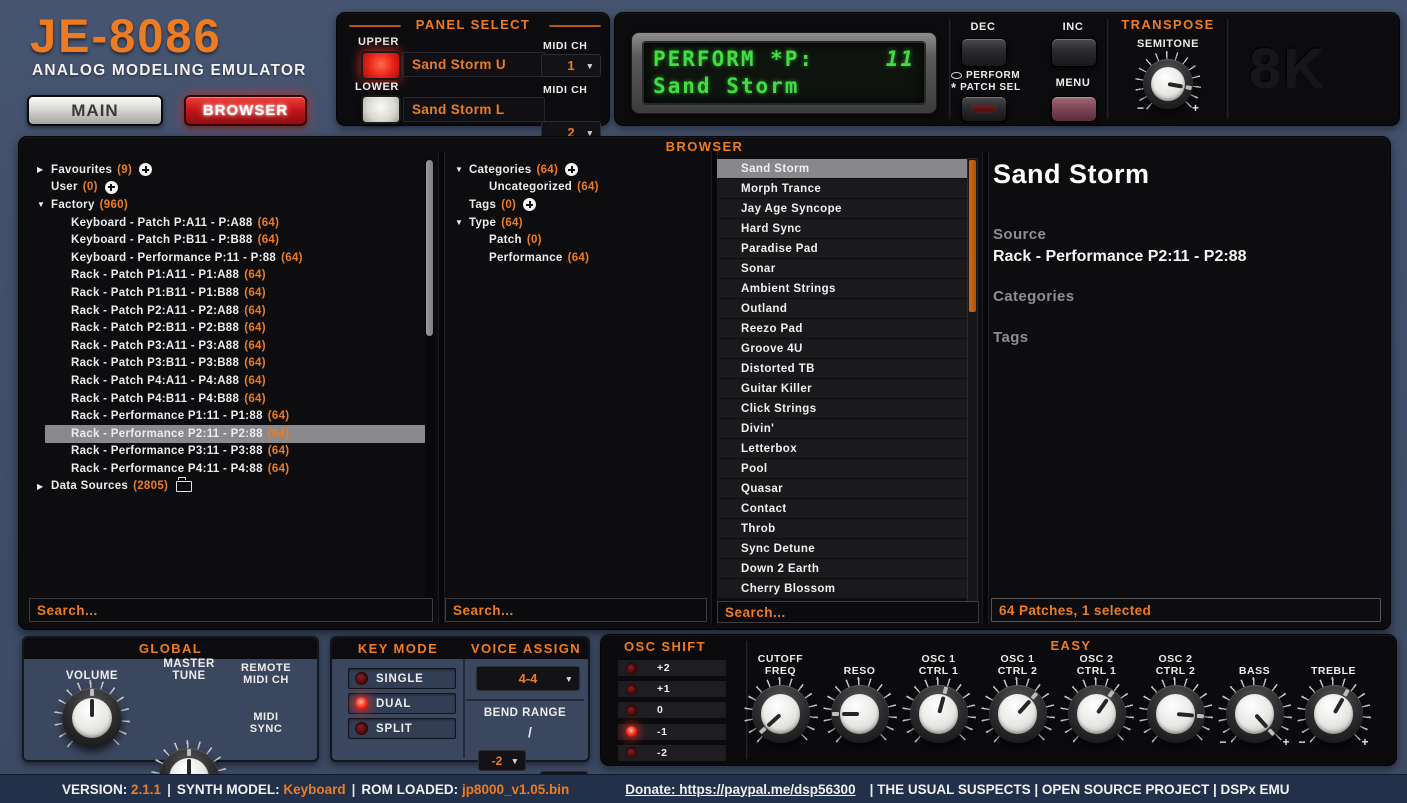 Image resolution: width=1407 pixels, height=803 pixels. I want to click on patch-list-item: Guitar Killer, so click(842, 388).